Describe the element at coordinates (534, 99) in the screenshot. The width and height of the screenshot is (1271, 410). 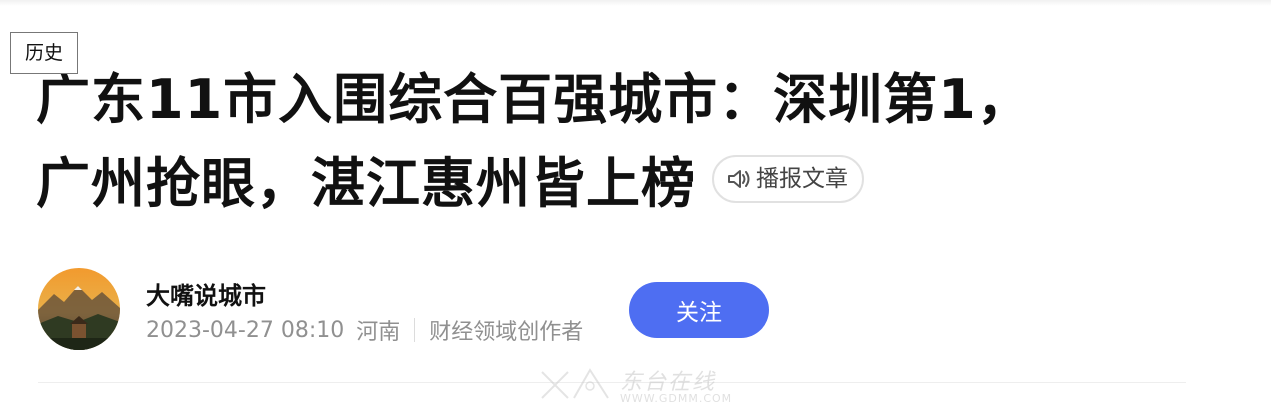
I see `title-line-1: 广东11市入围综合百强城市：深圳第1，` at that location.